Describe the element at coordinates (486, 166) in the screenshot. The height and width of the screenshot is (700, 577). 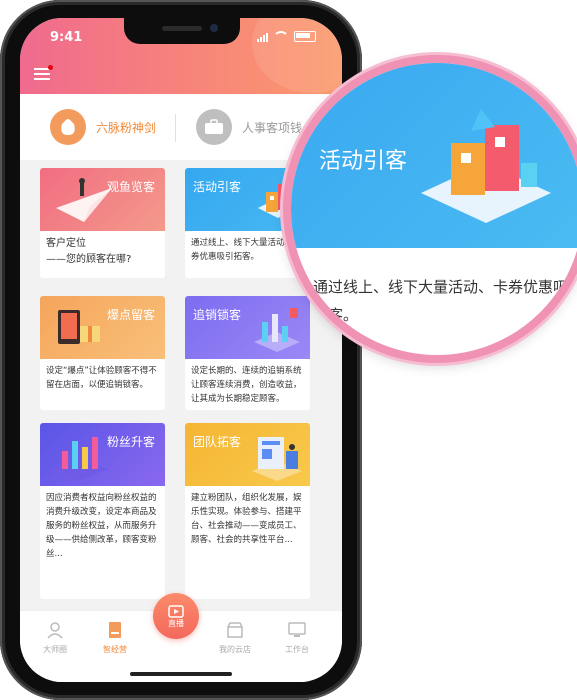
I see `shops-illustration-icon` at that location.